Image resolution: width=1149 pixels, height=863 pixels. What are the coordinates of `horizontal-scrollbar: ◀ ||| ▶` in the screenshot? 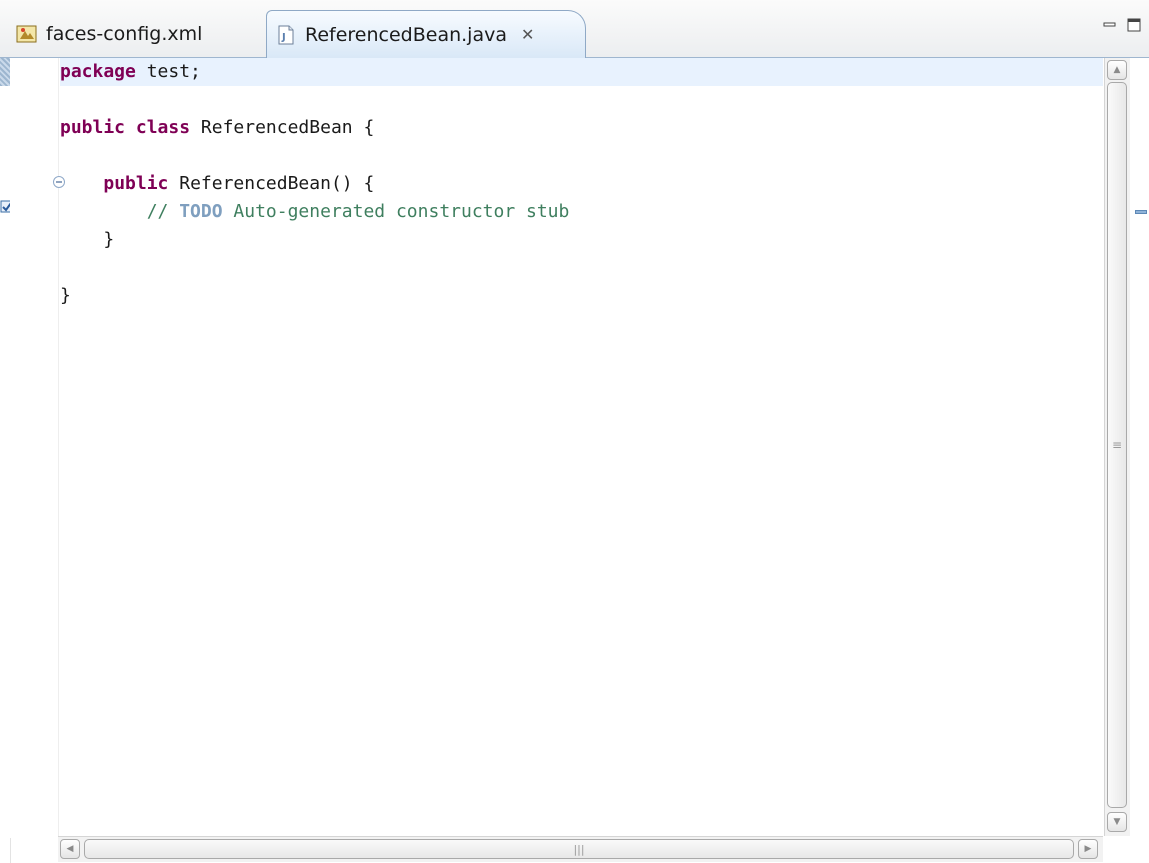 It's located at (580, 849).